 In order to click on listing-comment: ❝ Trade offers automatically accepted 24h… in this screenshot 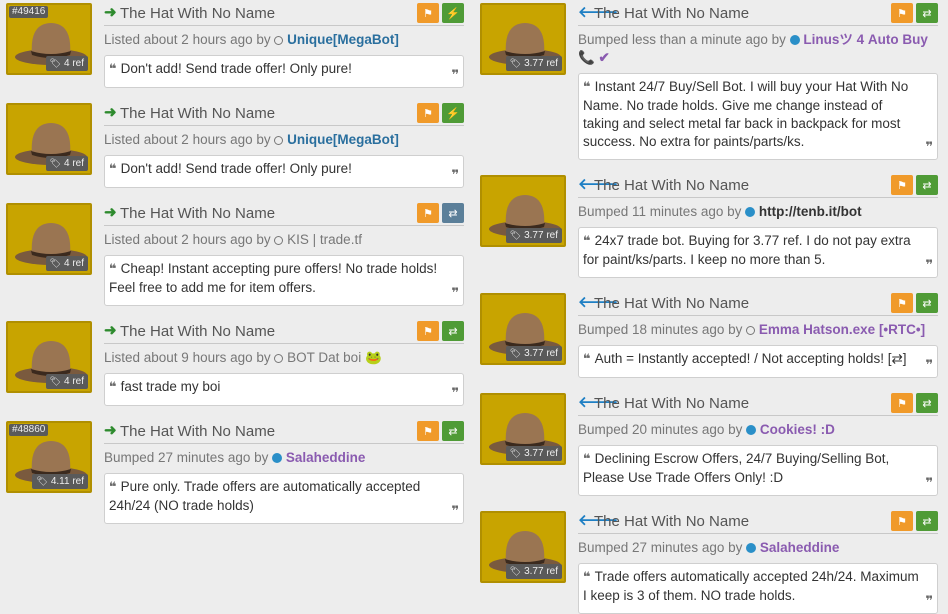, I will do `click(758, 588)`.